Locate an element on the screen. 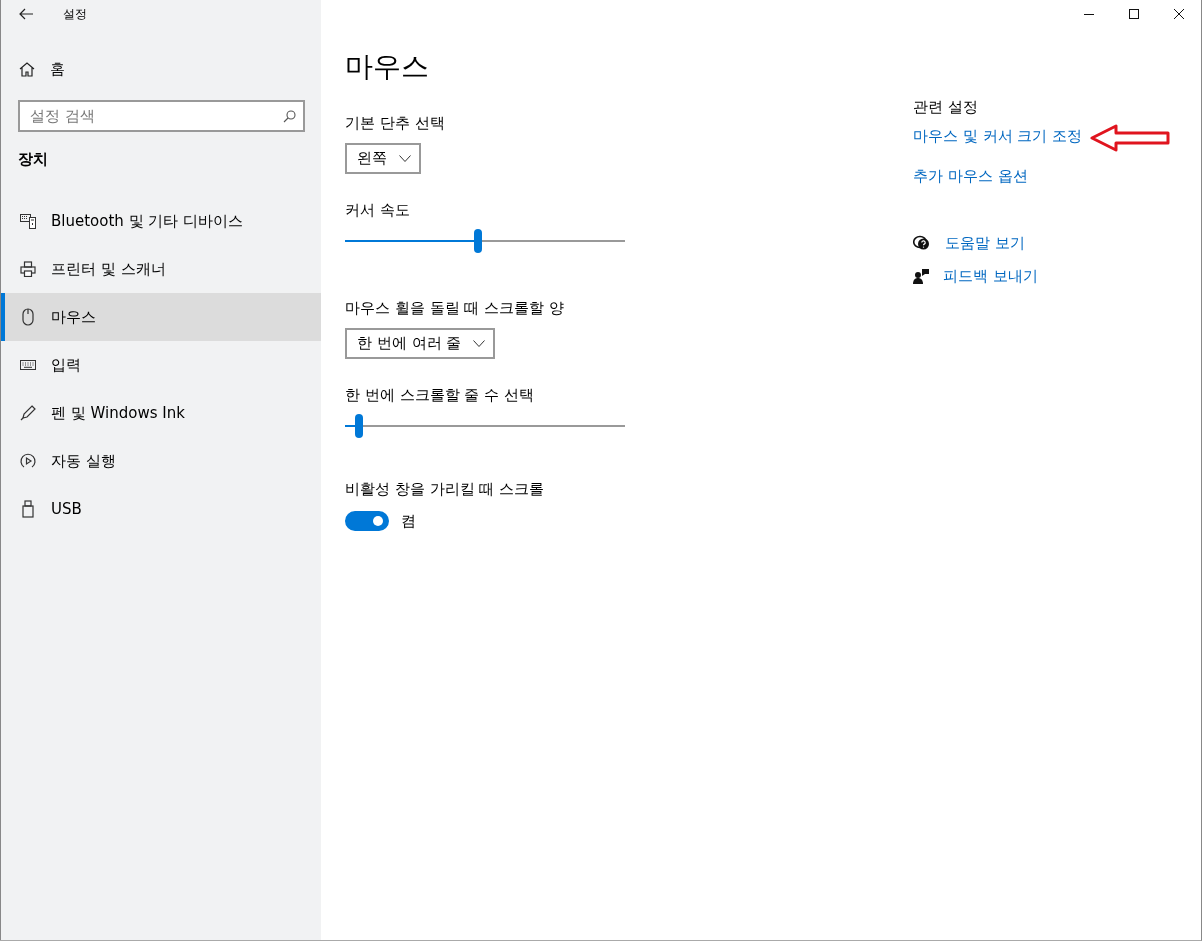  related-link: 마우스 및 커서 크기 조정 is located at coordinates (998, 136).